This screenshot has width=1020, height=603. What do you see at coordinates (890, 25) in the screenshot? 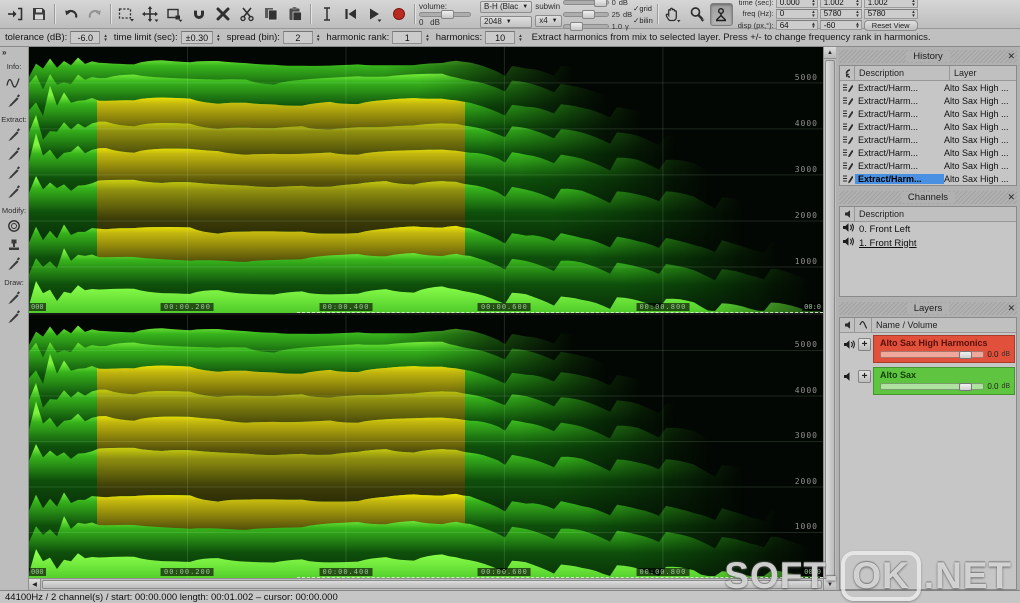
I see `reset-view-button: Reset View` at bounding box center [890, 25].